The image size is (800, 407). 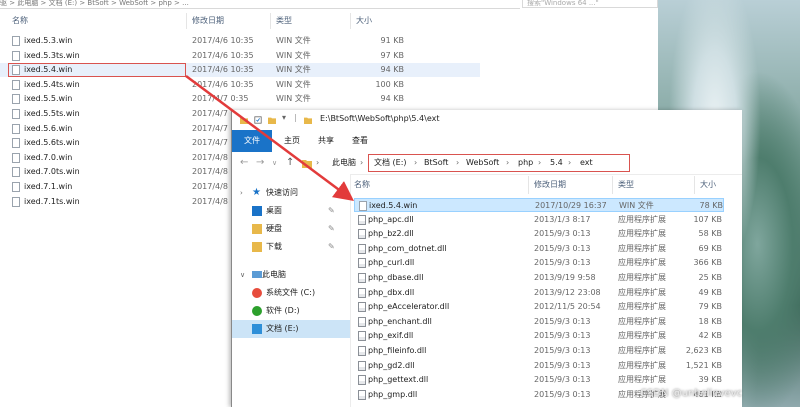 I want to click on file-row: php_curl.dll 2015/9/3 0:13 应用程序扩展 366 KB, so click(x=539, y=263).